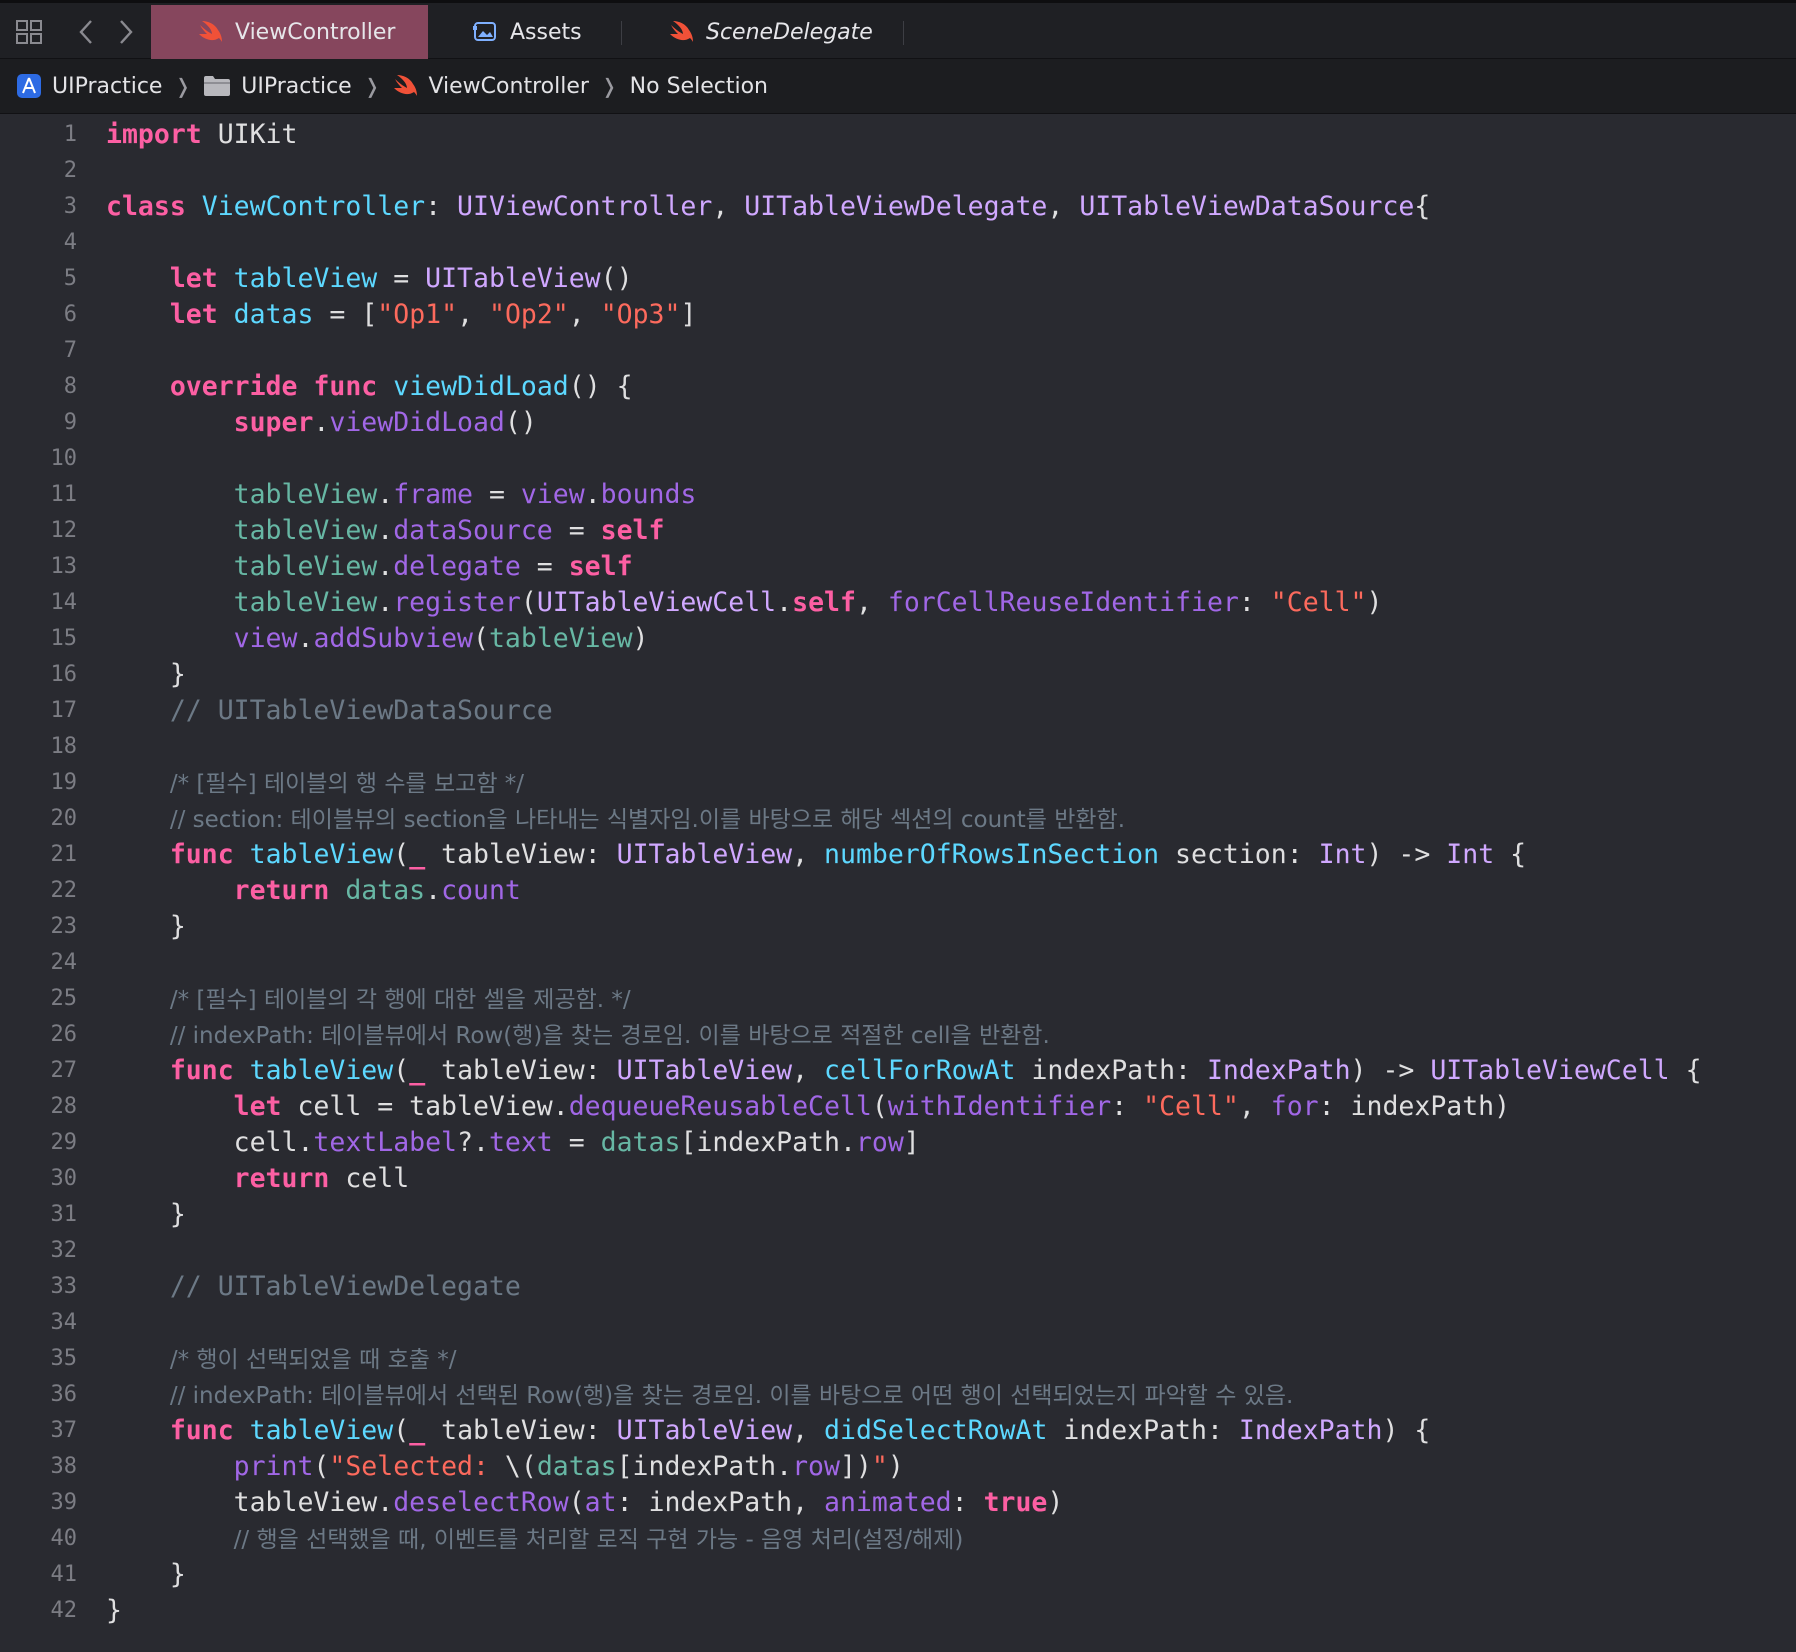 This screenshot has height=1652, width=1796. Describe the element at coordinates (281, 1178) in the screenshot. I see `code-token: return` at that location.